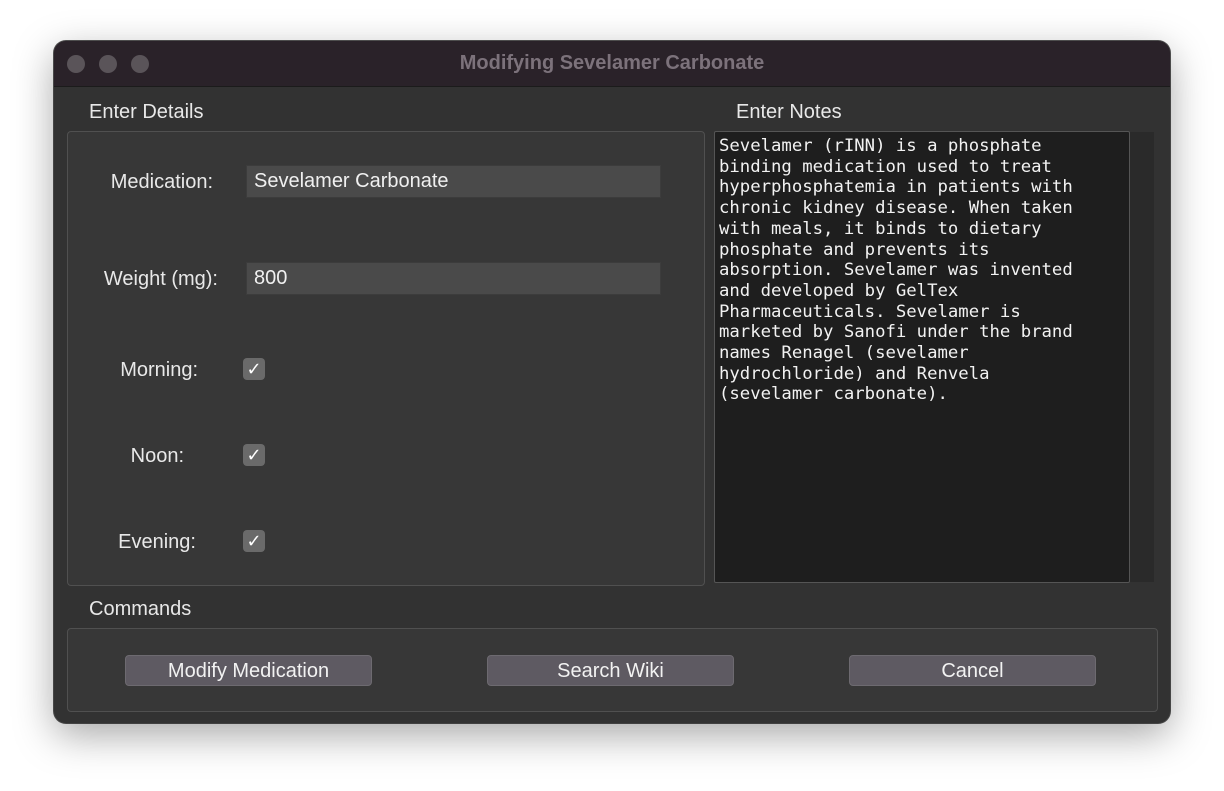 Image resolution: width=1224 pixels, height=791 pixels. I want to click on weight-input, so click(453, 278).